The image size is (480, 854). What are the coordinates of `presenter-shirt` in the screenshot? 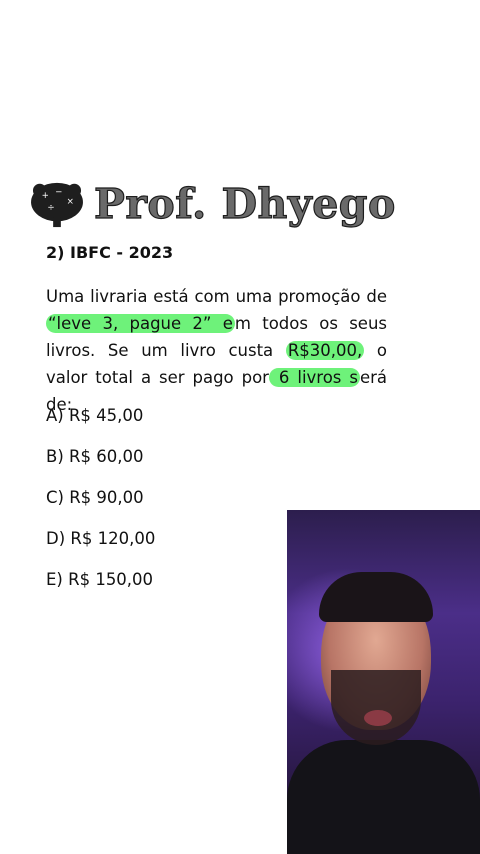 It's located at (383, 797).